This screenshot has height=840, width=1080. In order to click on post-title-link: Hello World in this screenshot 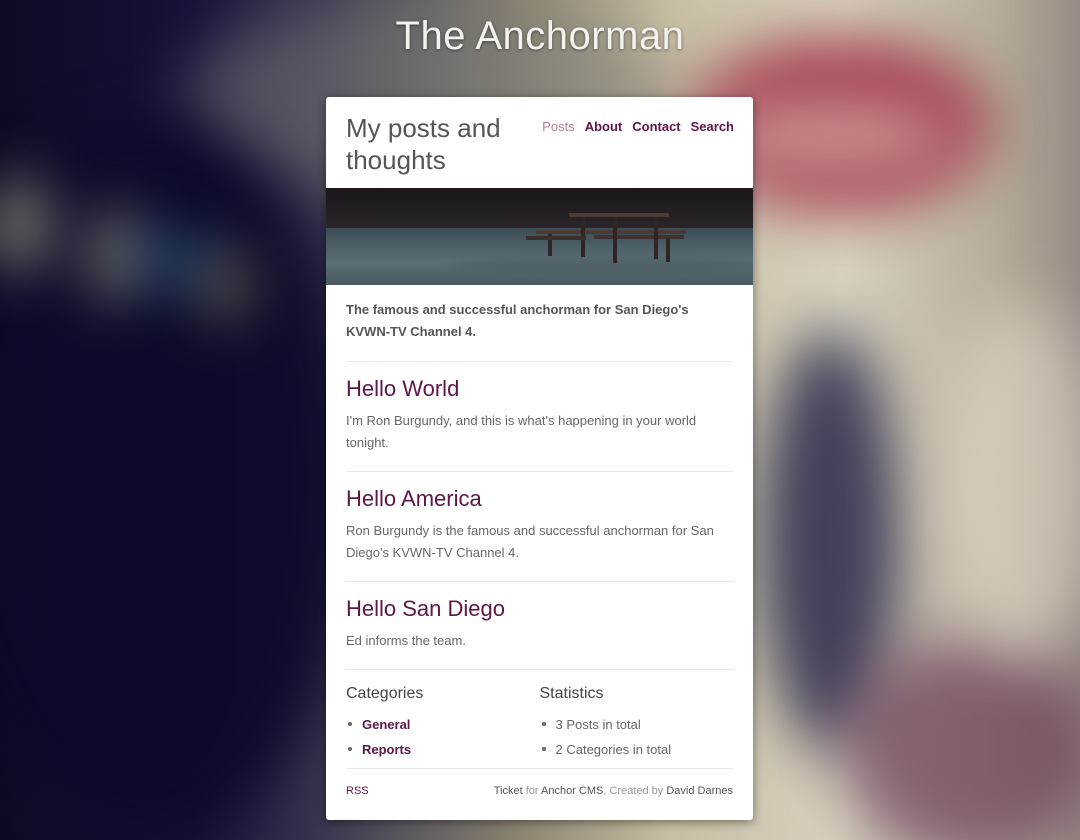, I will do `click(539, 389)`.